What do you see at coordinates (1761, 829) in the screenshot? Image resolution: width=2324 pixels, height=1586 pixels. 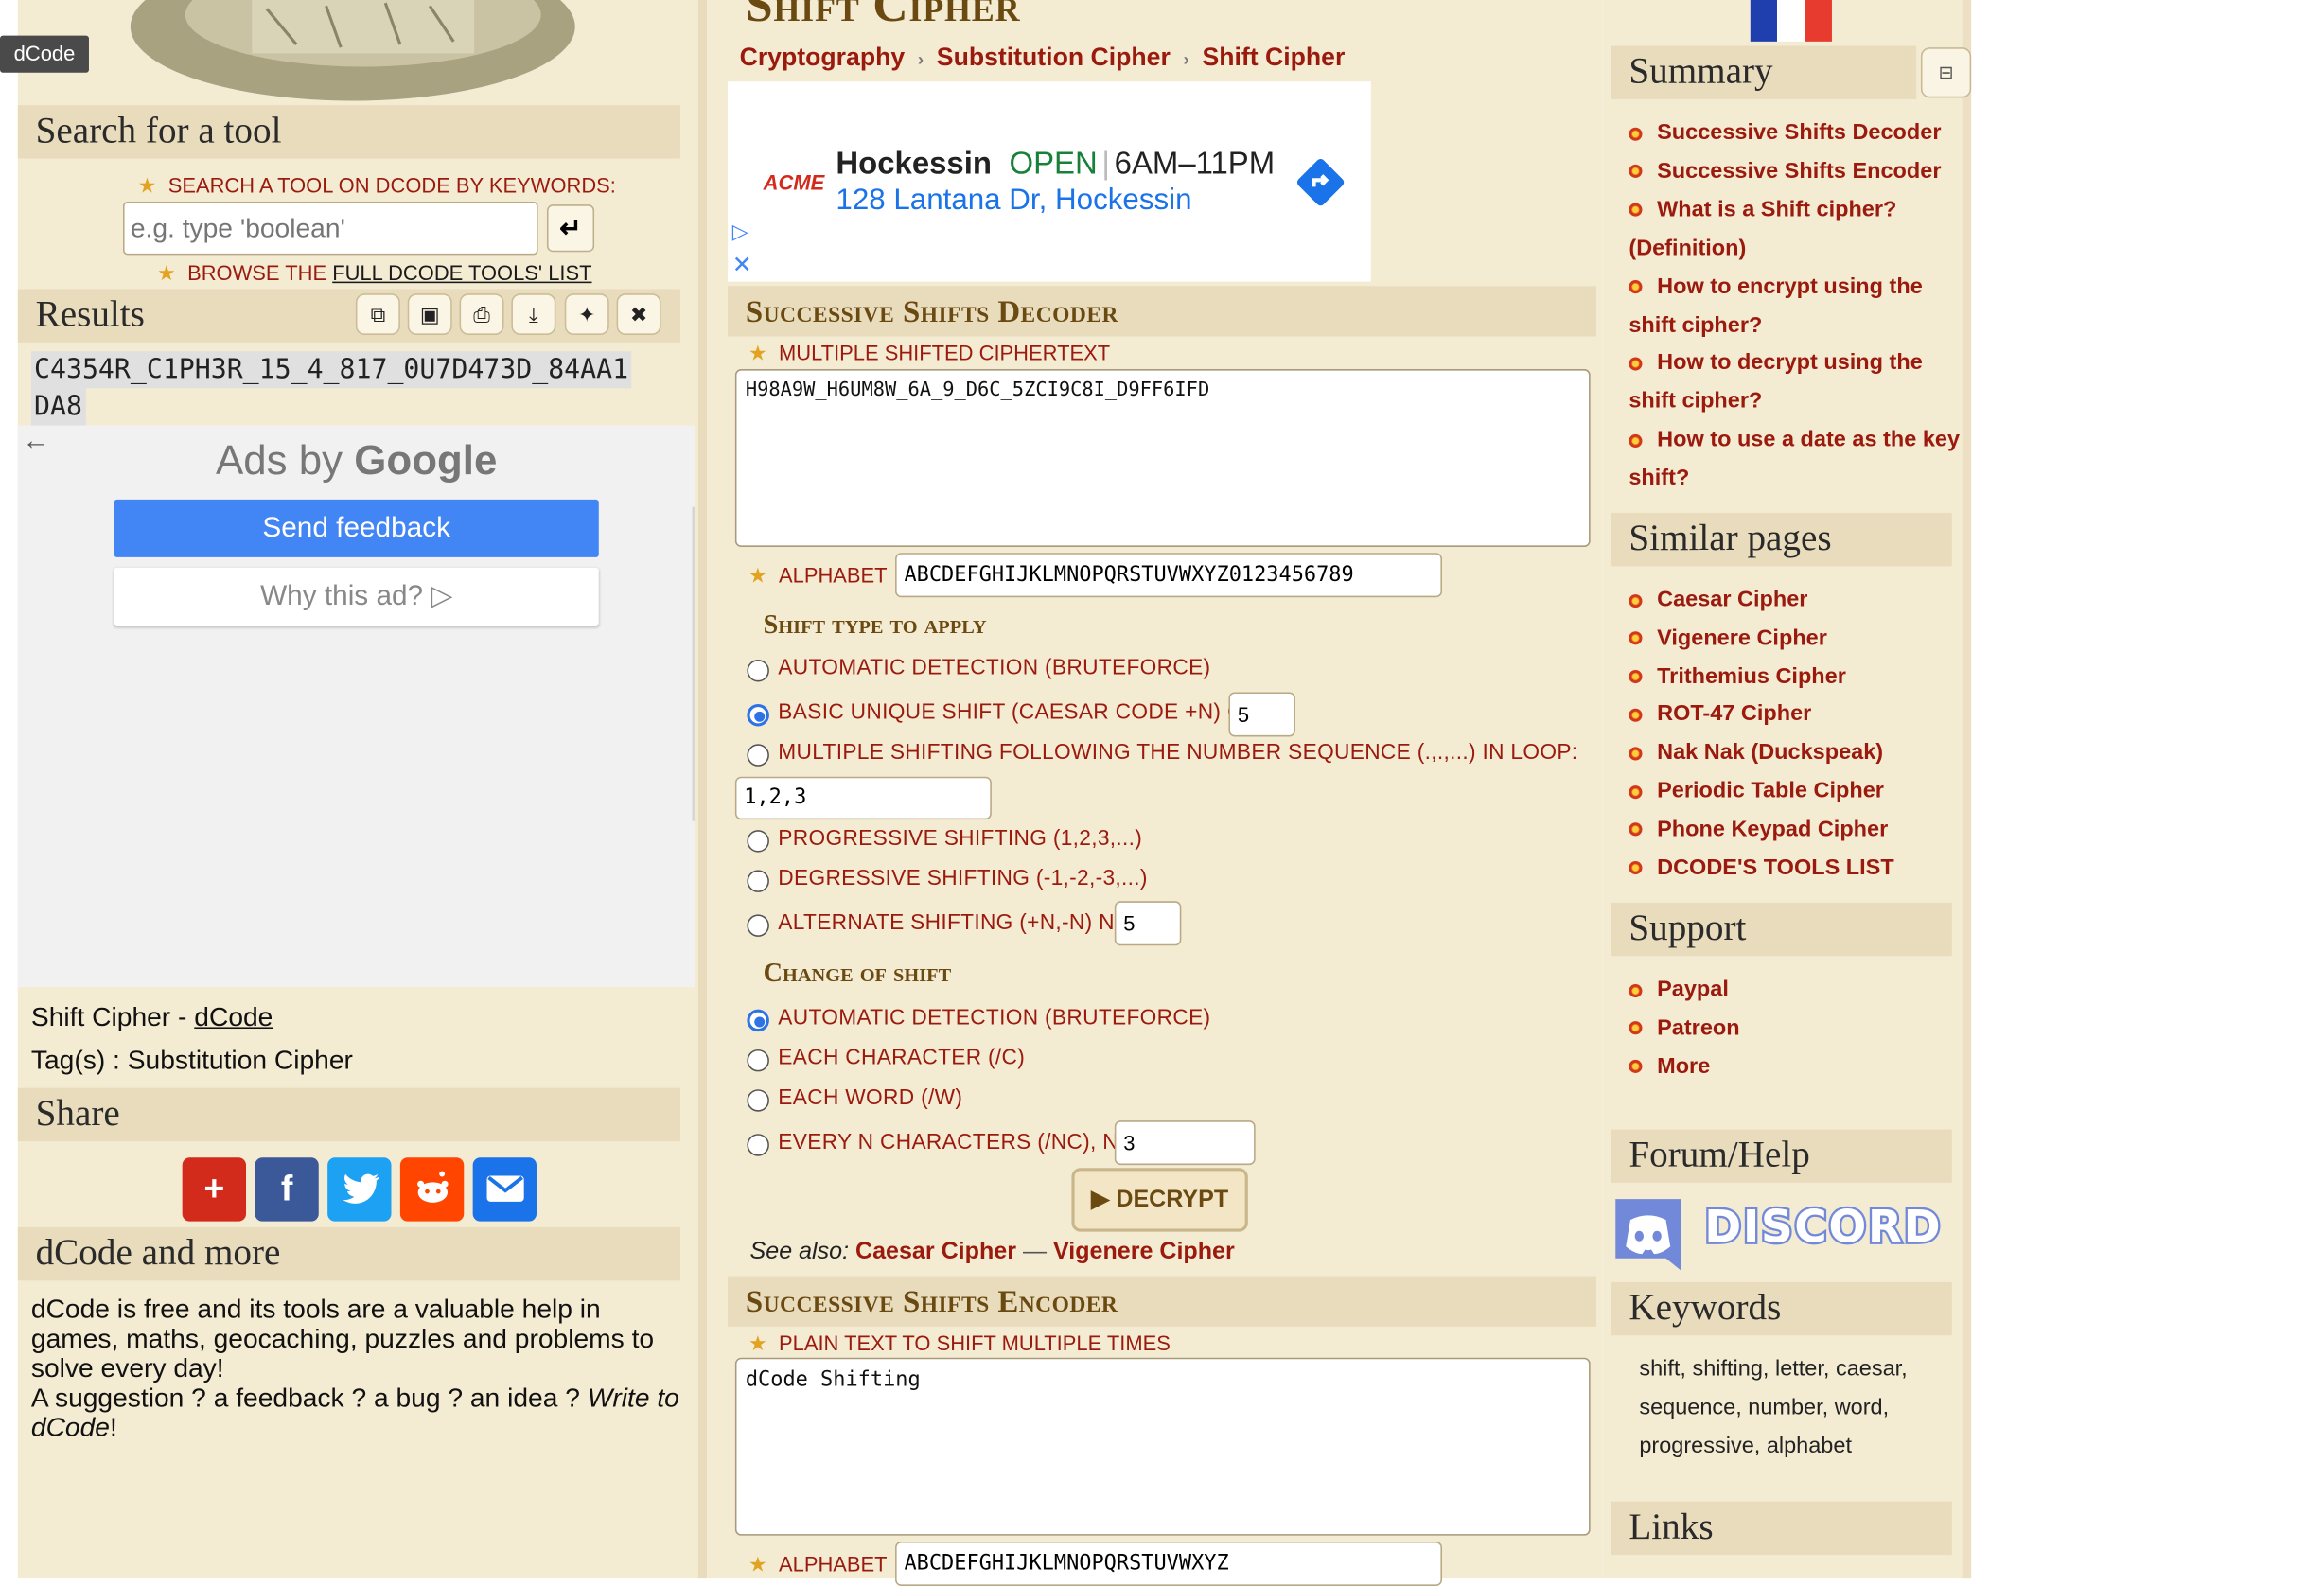 I see `similar-item: Phone Keypad Cipher` at bounding box center [1761, 829].